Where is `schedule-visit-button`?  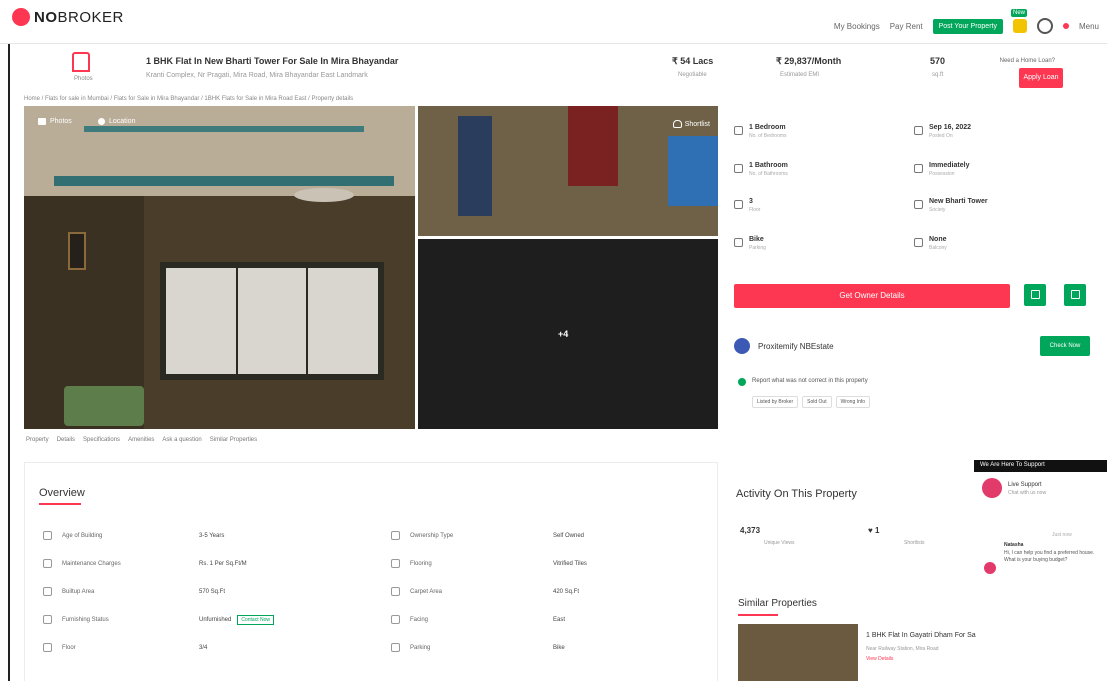
schedule-visit-button is located at coordinates (1035, 295).